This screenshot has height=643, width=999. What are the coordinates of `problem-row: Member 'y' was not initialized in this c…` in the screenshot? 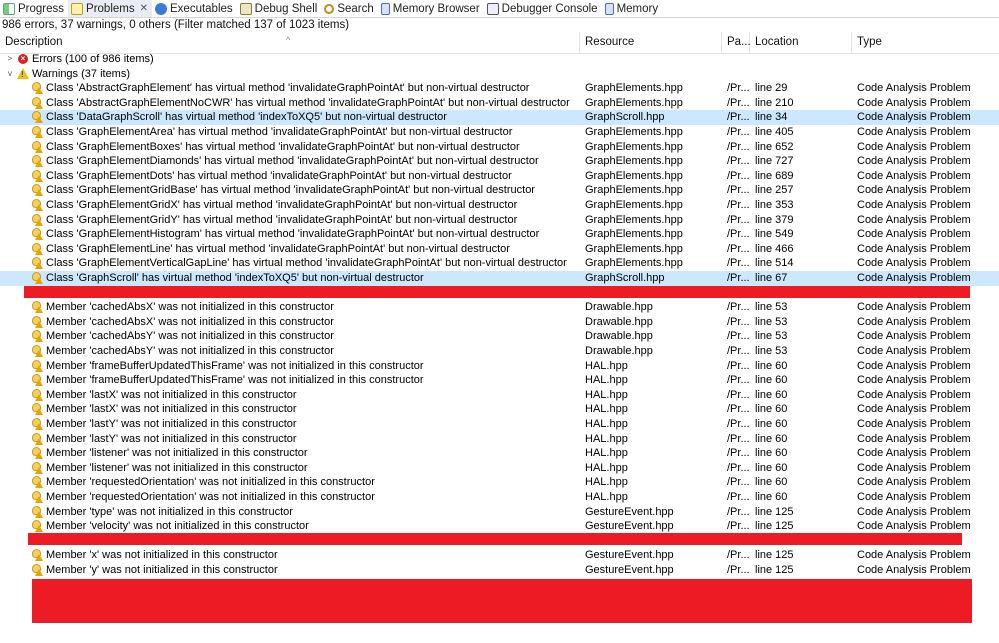 It's located at (499, 570).